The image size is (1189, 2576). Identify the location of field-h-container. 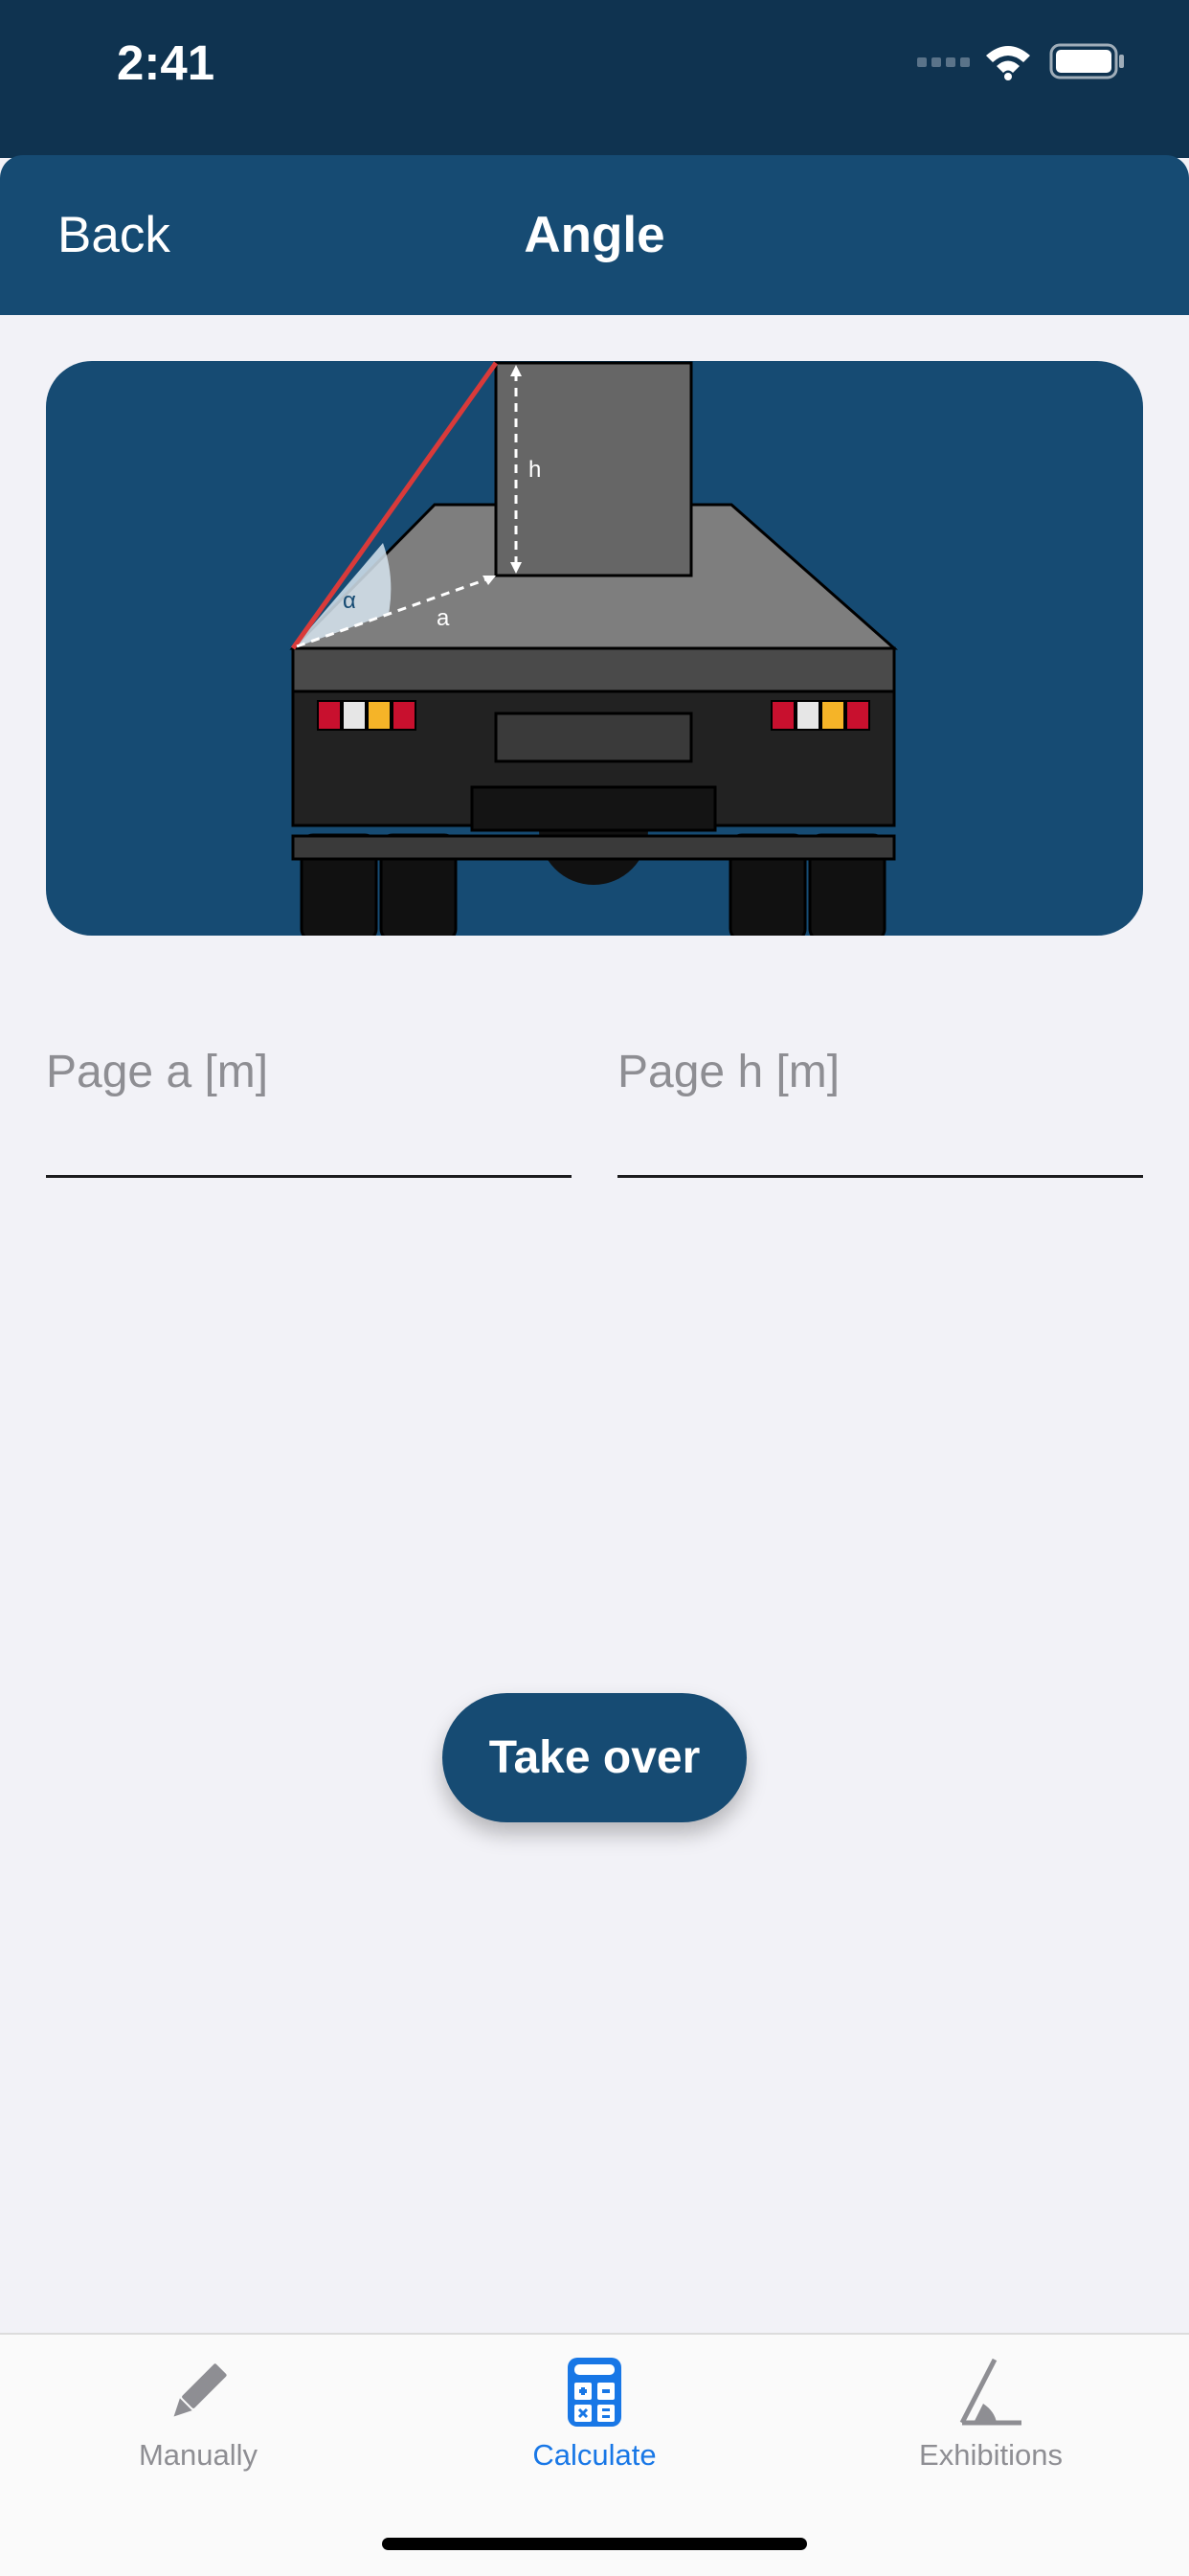
(880, 1094).